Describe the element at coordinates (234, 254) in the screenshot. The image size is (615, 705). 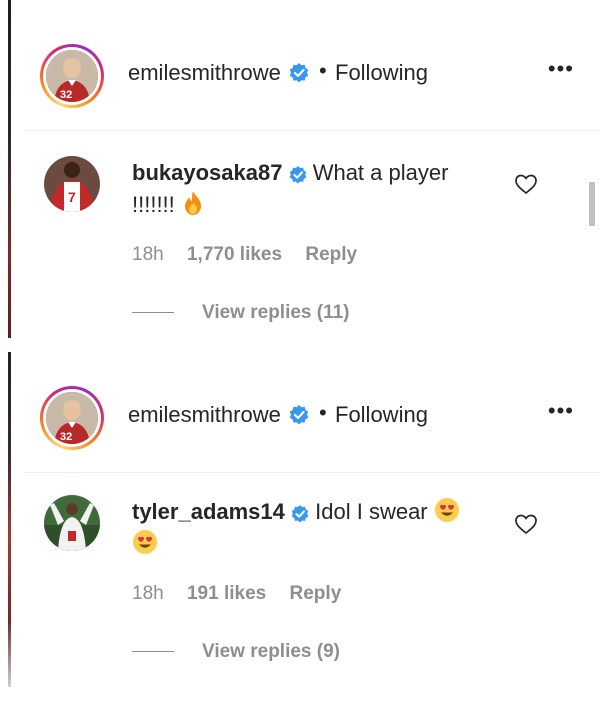
I see `comment-likes: 1,770 likes` at that location.